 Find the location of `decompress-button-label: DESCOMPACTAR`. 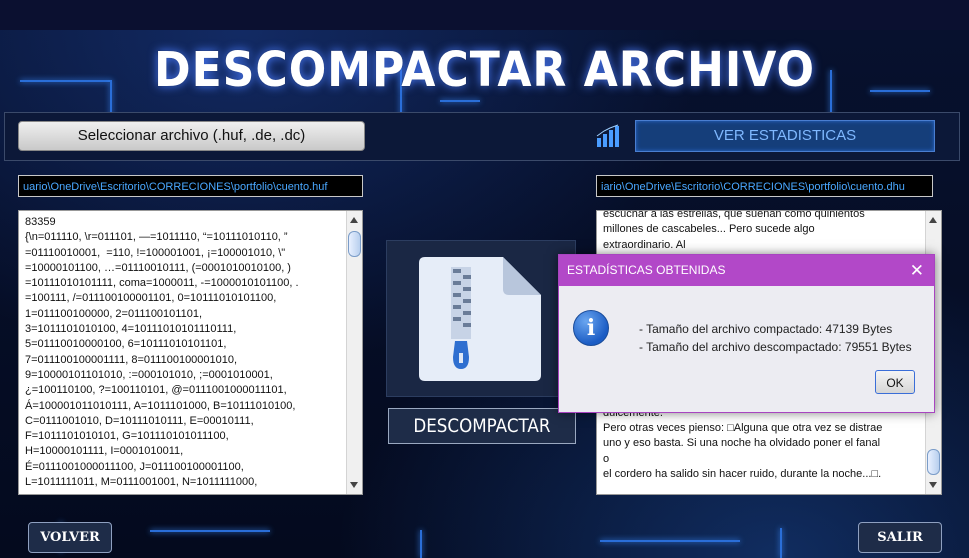

decompress-button-label: DESCOMPACTAR is located at coordinates (482, 426).